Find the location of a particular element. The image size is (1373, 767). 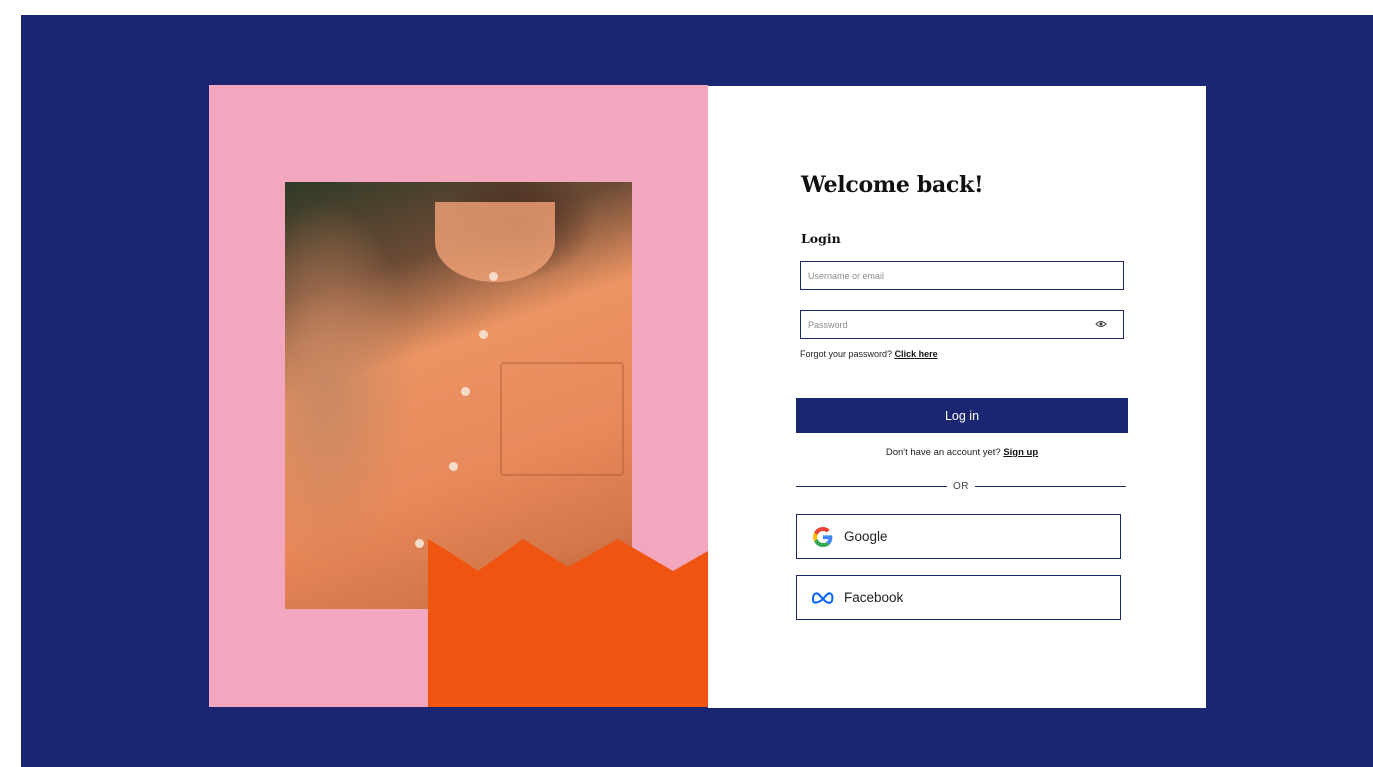

facebook-label: Facebook is located at coordinates (874, 597).